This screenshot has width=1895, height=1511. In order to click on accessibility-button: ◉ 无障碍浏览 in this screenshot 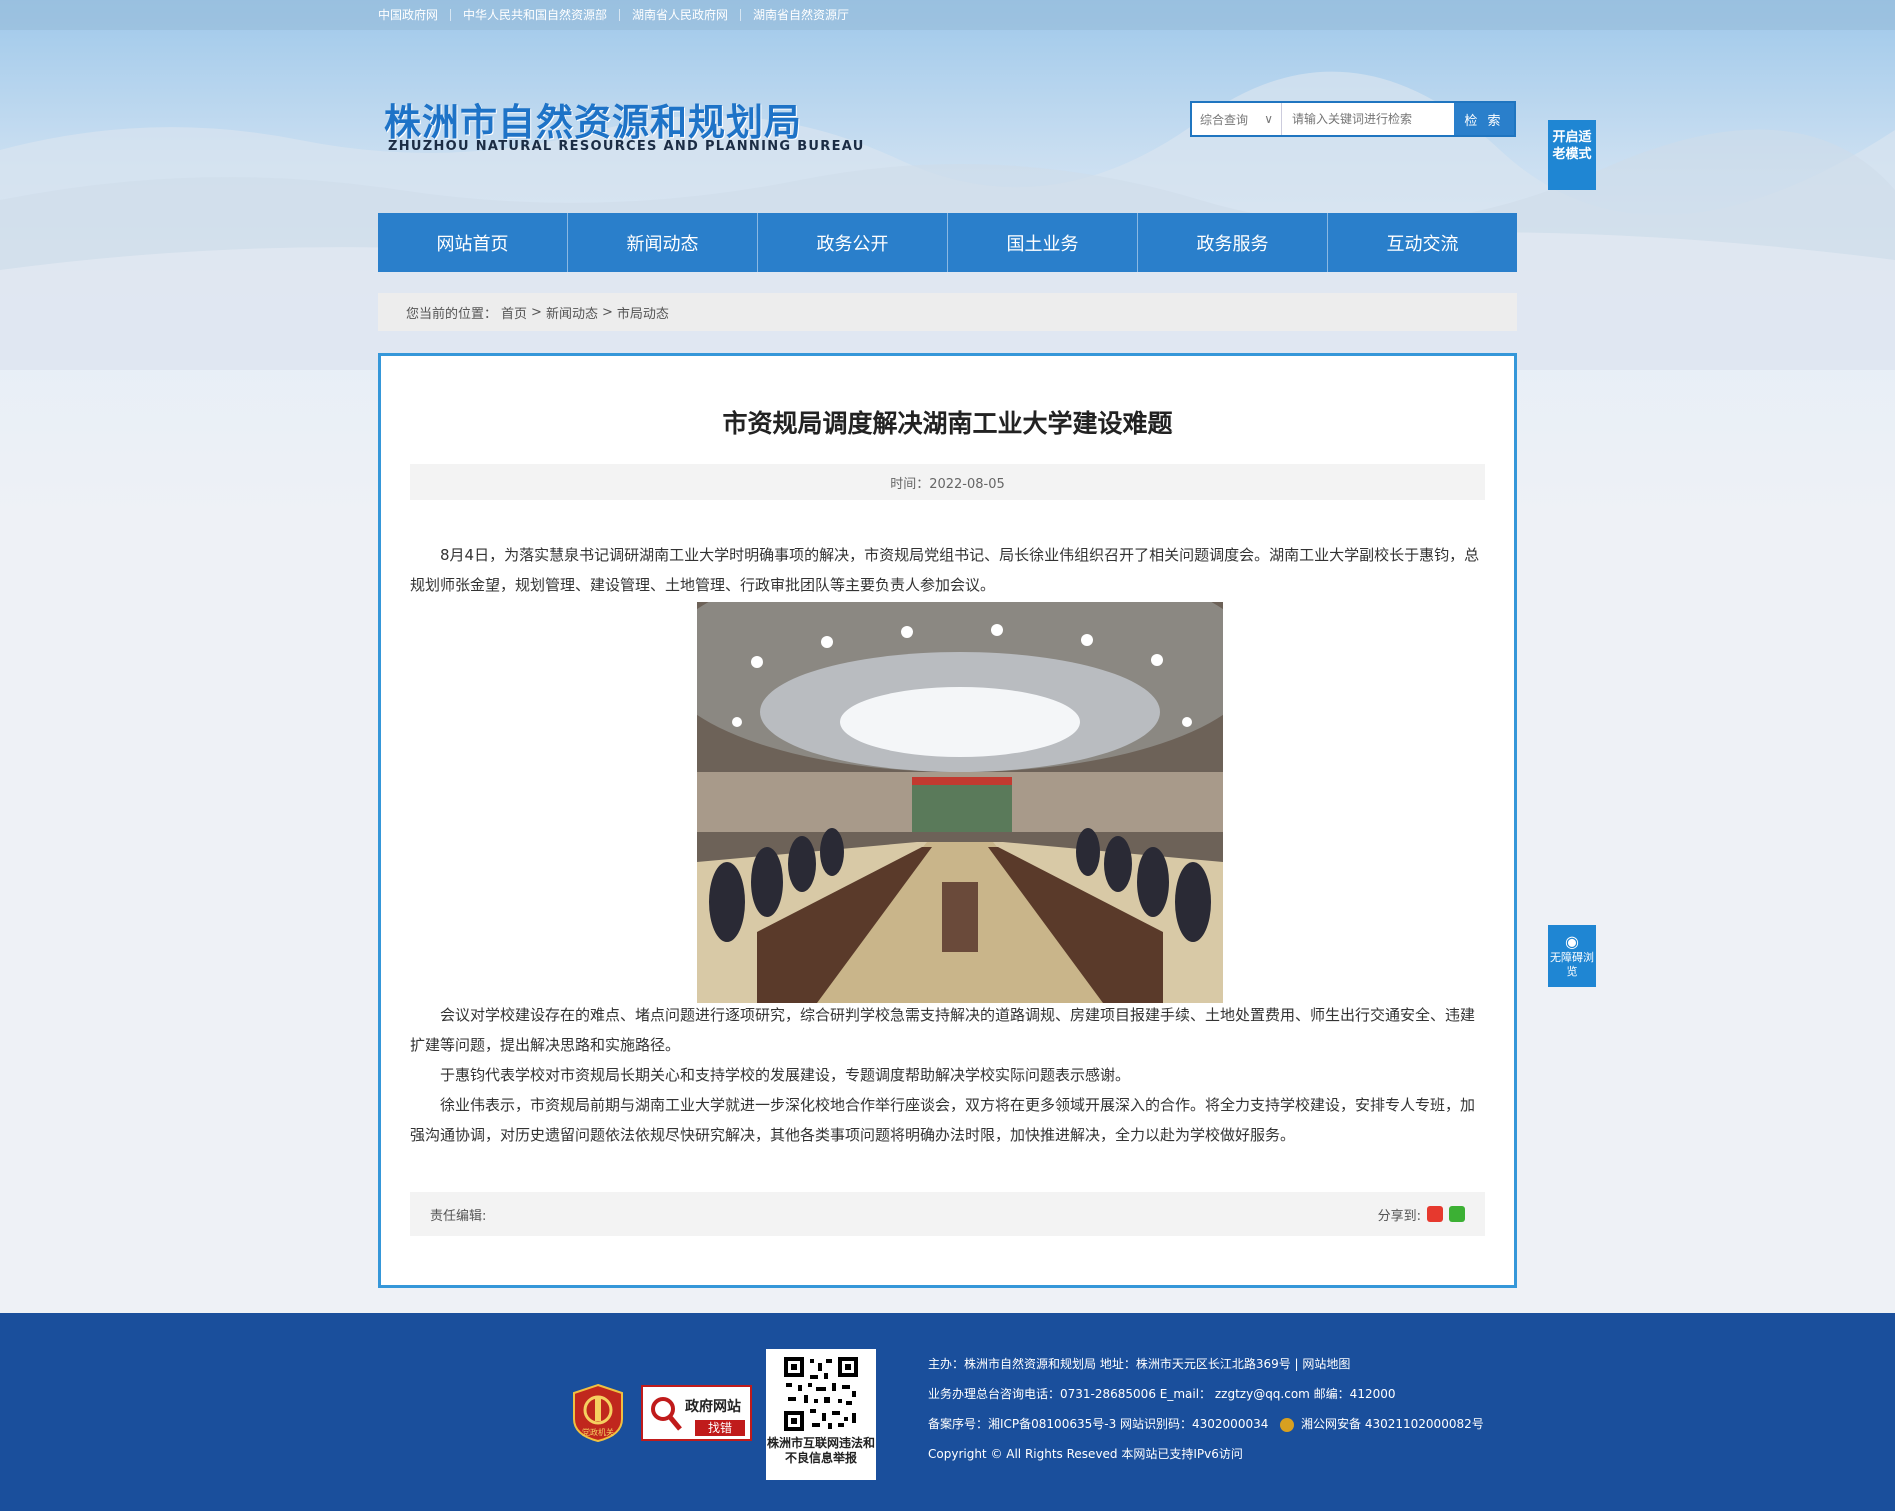, I will do `click(1572, 956)`.